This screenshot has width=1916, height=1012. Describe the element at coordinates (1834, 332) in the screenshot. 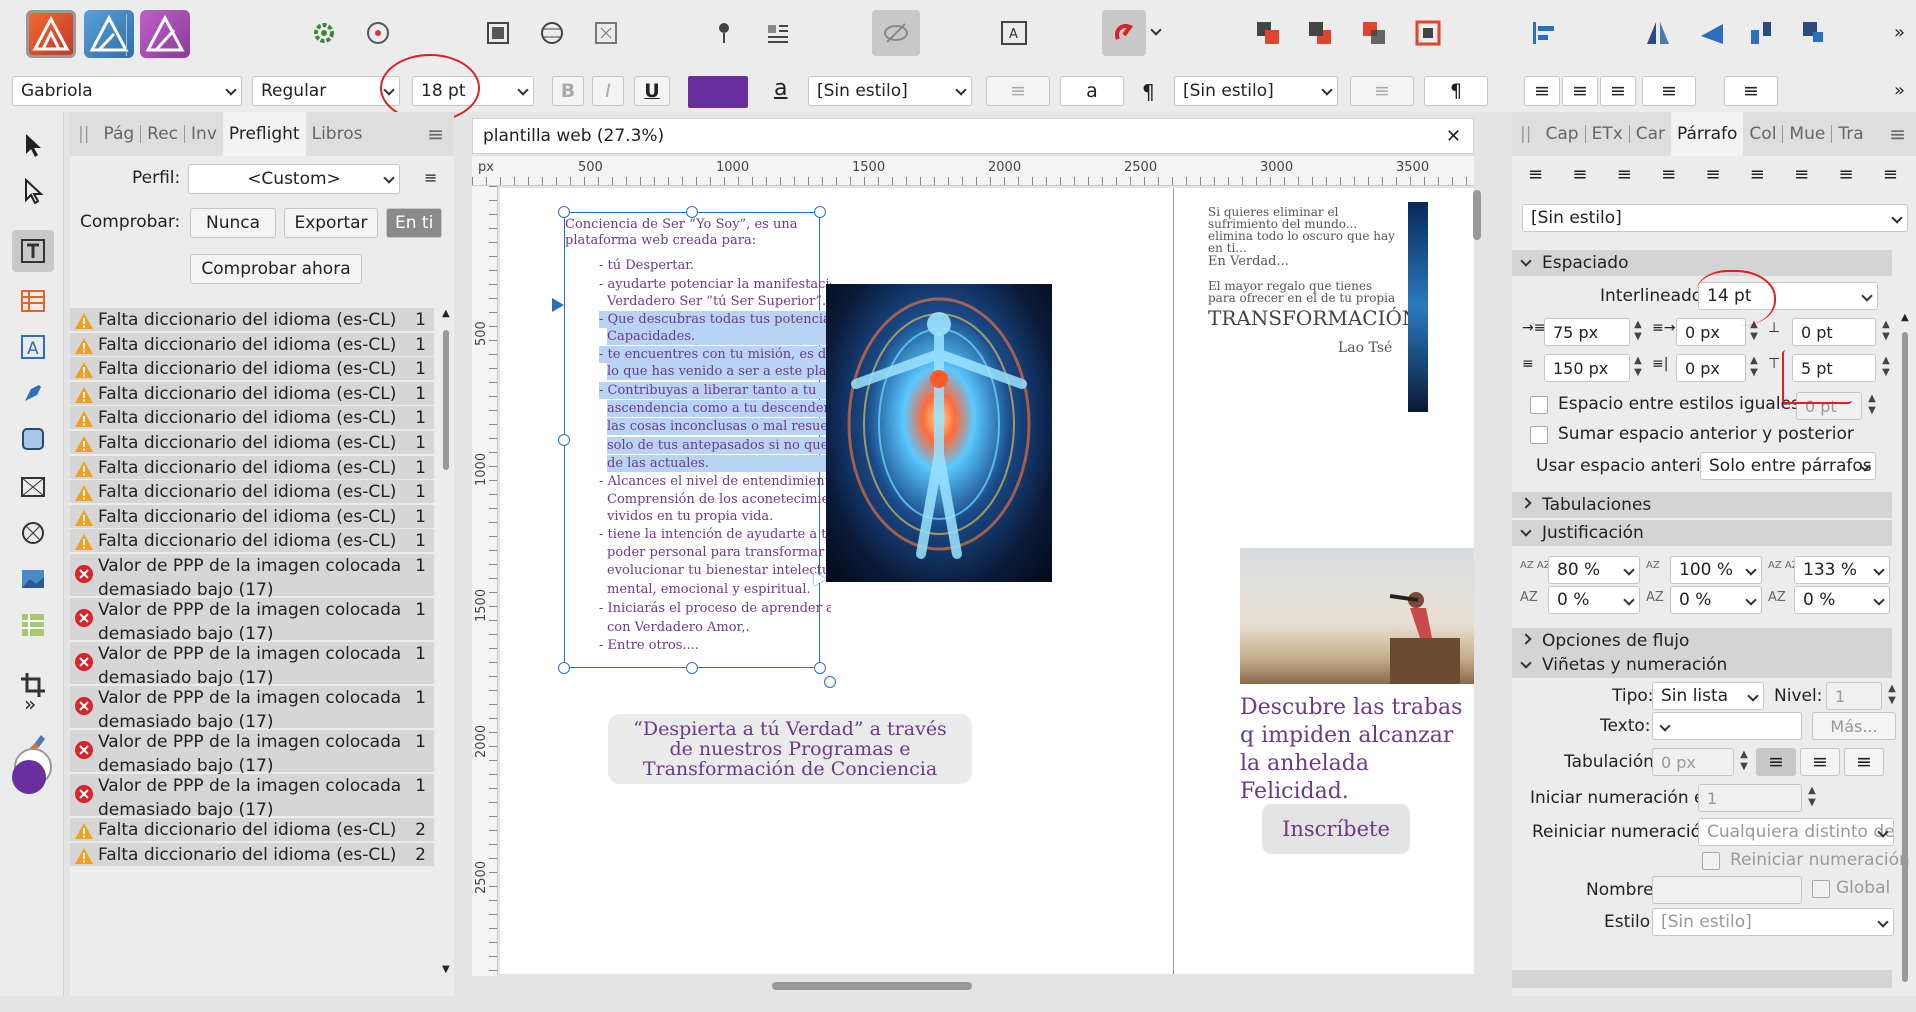

I see `space-before-field: 0 pt` at that location.